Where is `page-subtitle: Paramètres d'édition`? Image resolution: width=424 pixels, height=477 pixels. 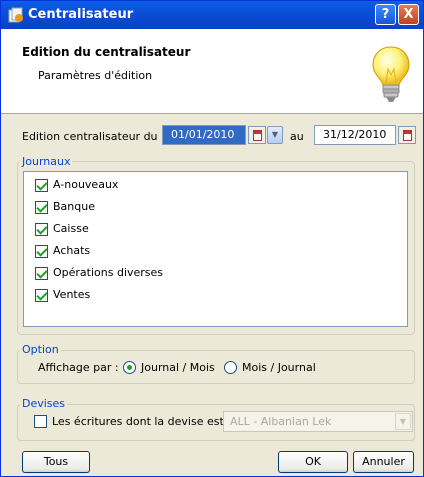 page-subtitle: Paramètres d'édition is located at coordinates (95, 75).